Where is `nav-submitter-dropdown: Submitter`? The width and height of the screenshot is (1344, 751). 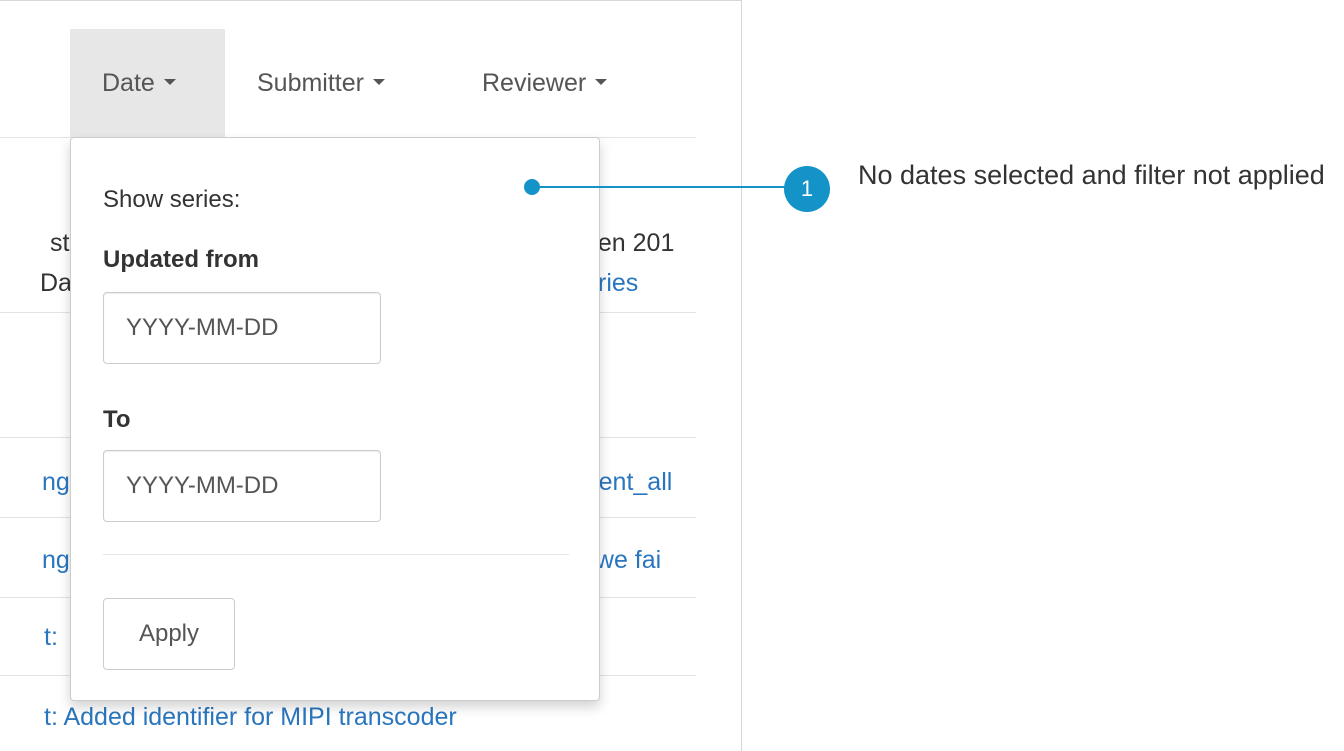 nav-submitter-dropdown: Submitter is located at coordinates (320, 83).